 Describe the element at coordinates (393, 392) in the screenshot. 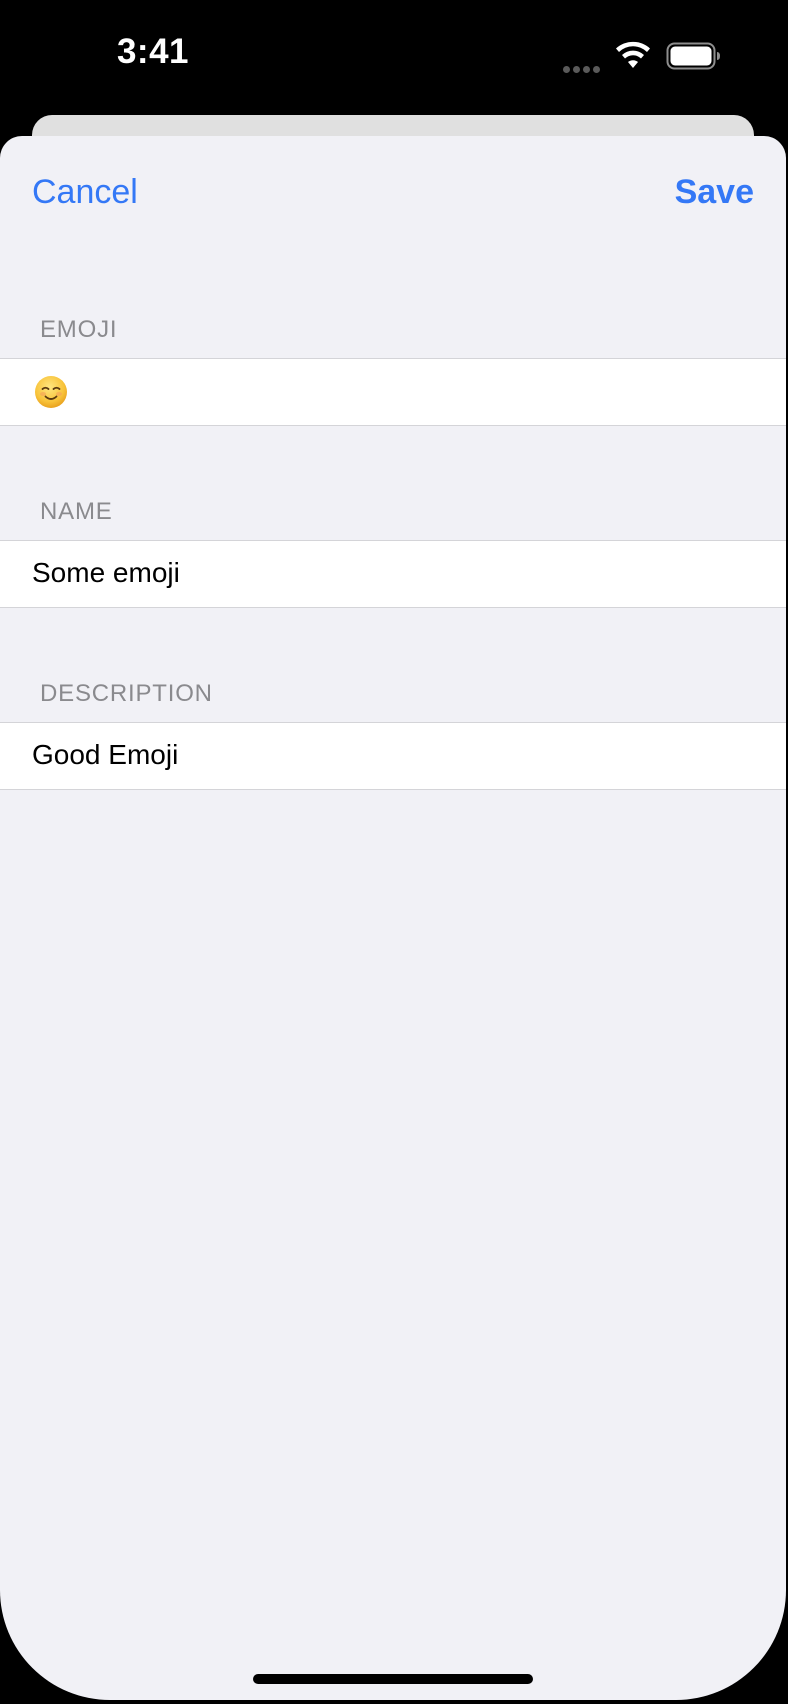

I see `emoji-field` at that location.